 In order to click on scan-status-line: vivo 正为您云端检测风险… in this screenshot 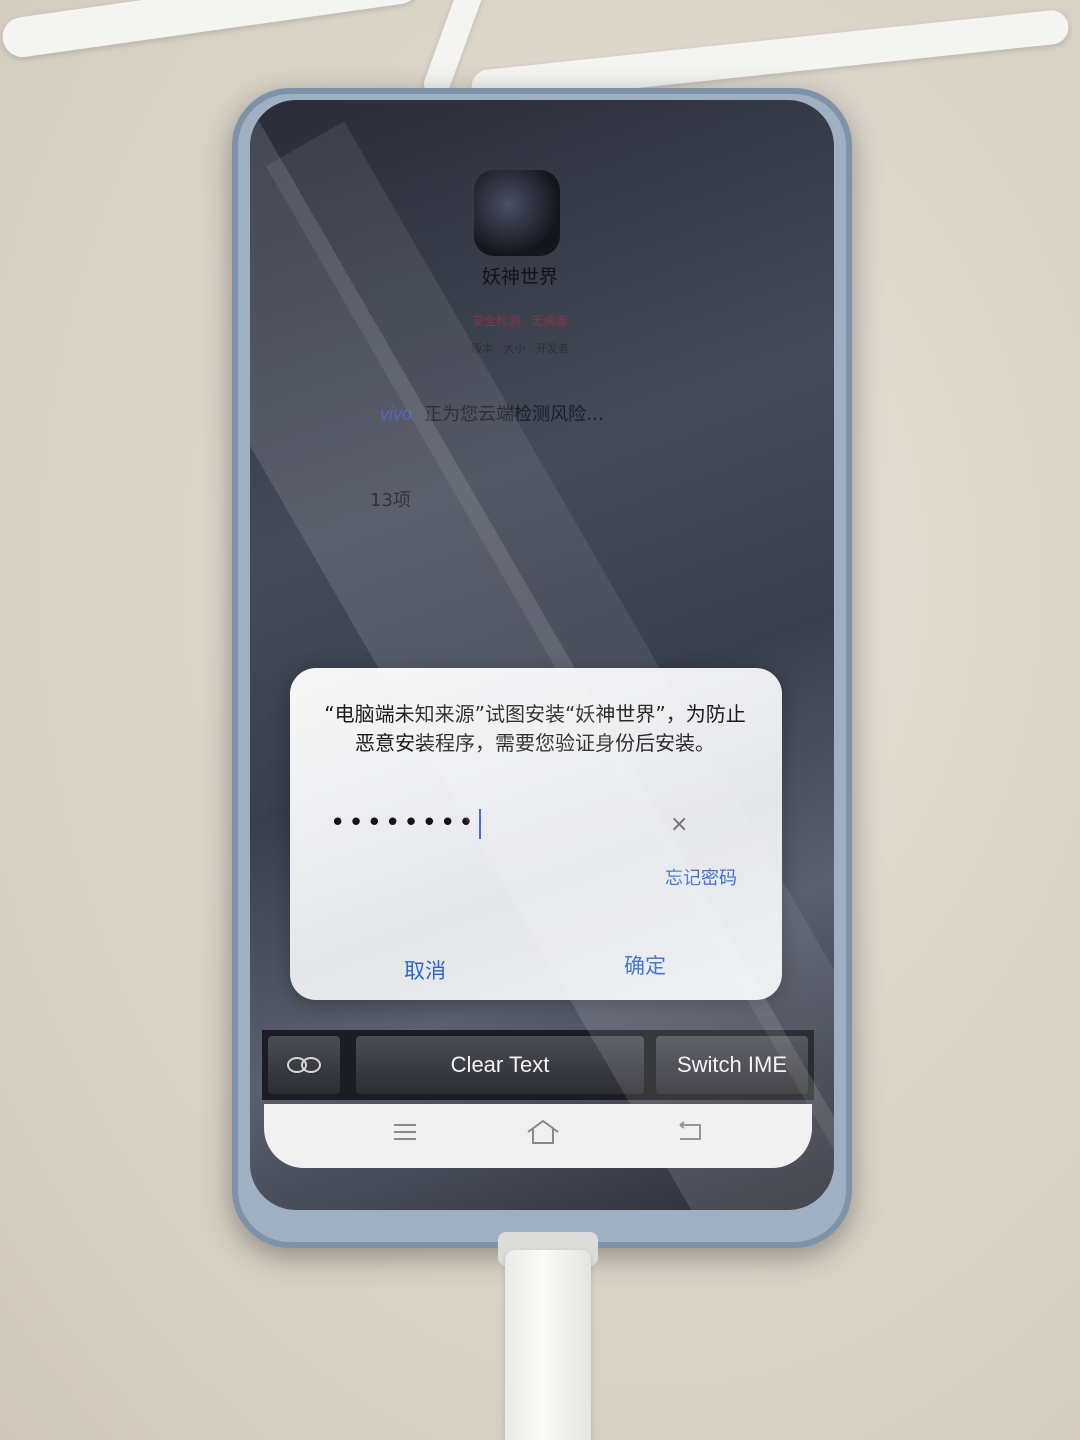, I will do `click(540, 413)`.